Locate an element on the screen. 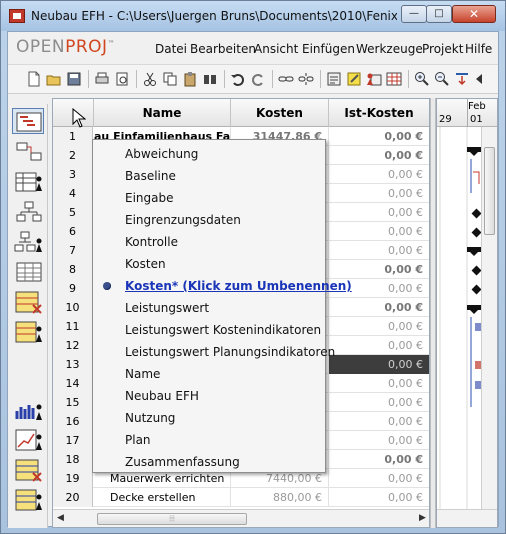 The image size is (506, 534). table-horizontal-scrollbar: ◀ ⦙⦙⦙ ▶ is located at coordinates (241, 518).